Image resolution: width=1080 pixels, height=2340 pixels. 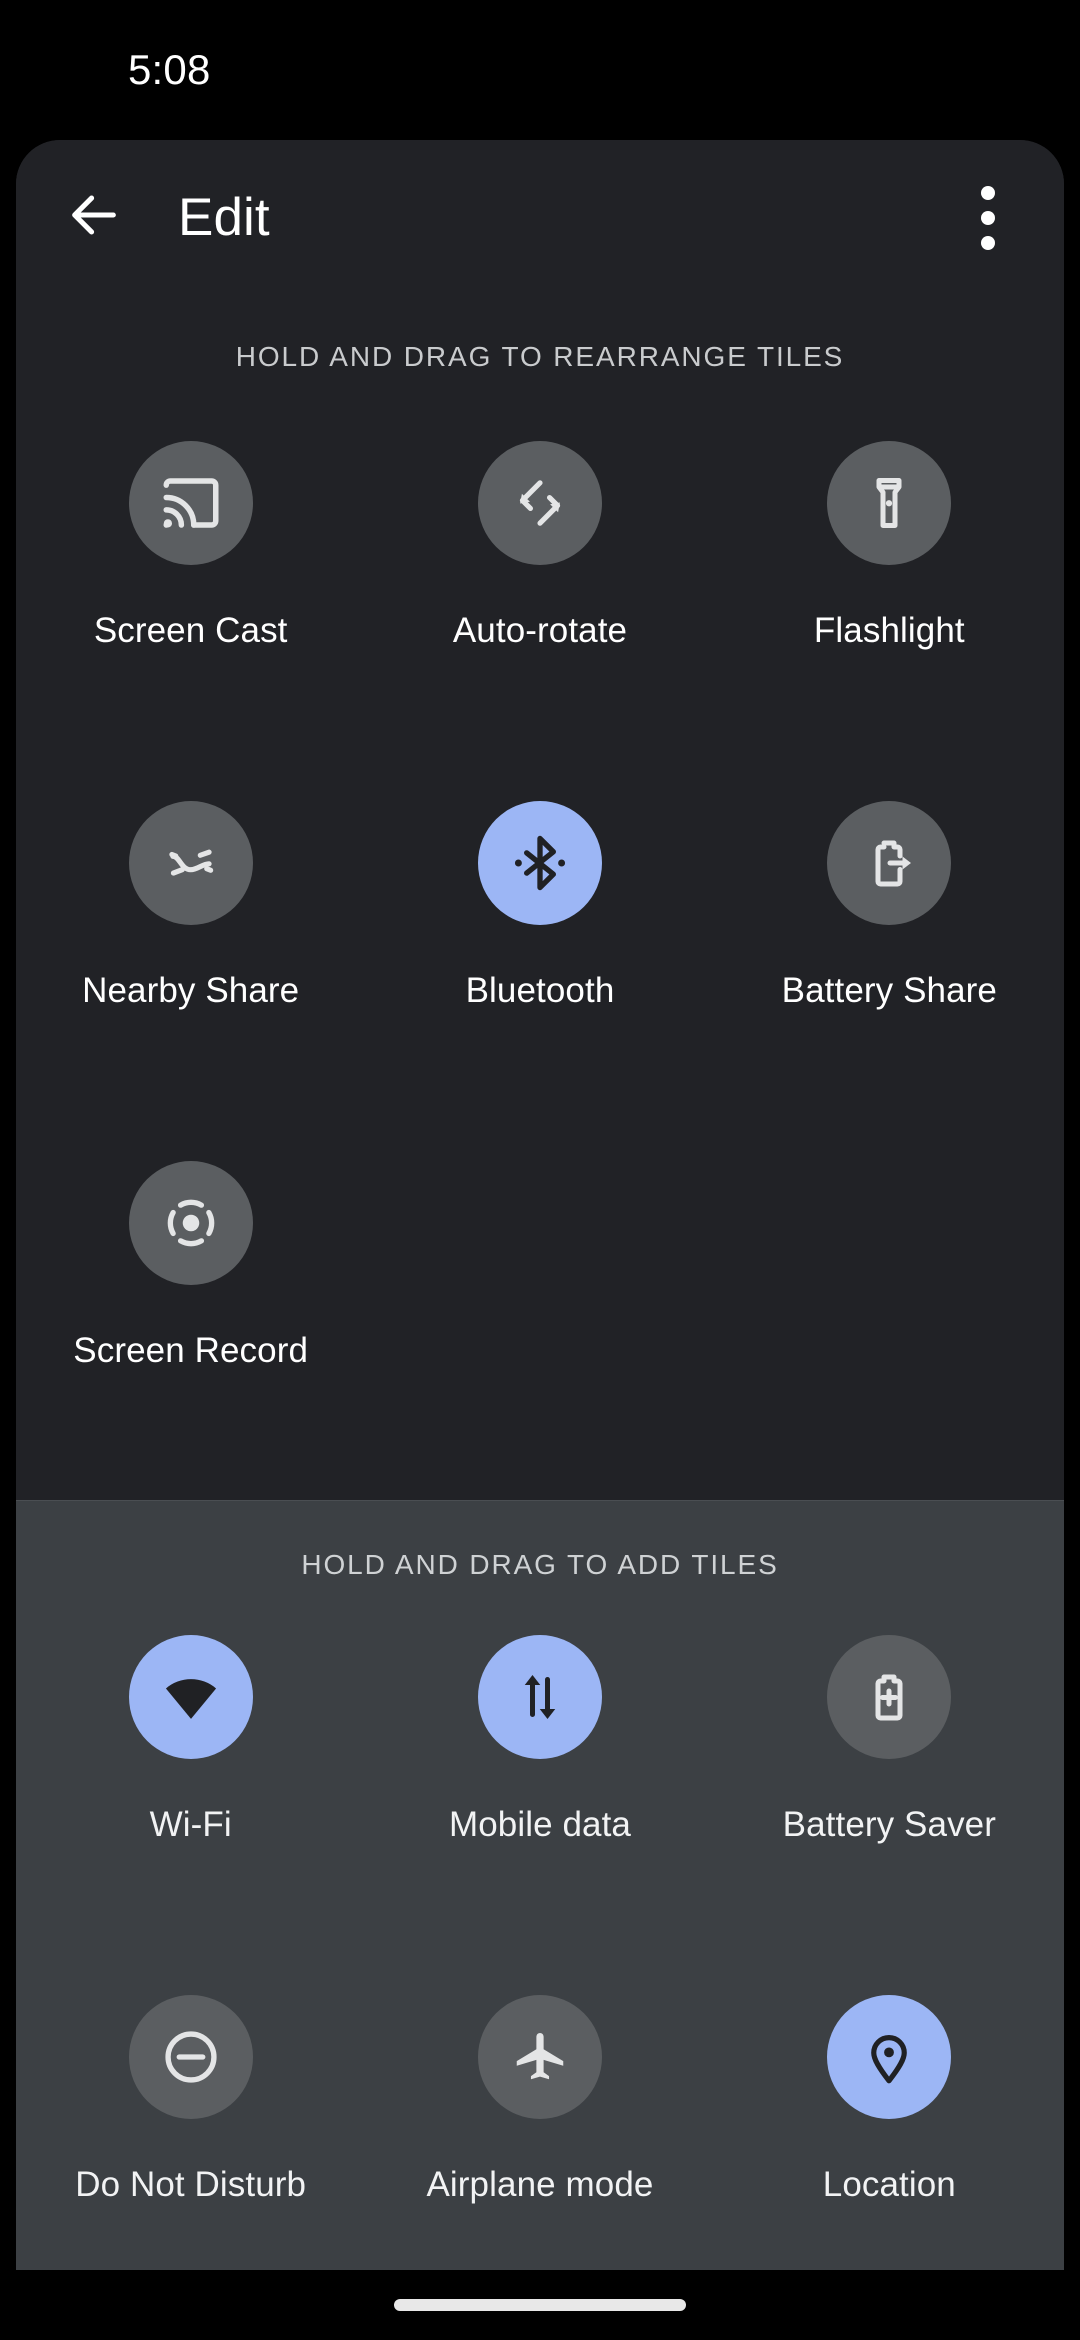 What do you see at coordinates (889, 990) in the screenshot?
I see `tile-label: Battery Share` at bounding box center [889, 990].